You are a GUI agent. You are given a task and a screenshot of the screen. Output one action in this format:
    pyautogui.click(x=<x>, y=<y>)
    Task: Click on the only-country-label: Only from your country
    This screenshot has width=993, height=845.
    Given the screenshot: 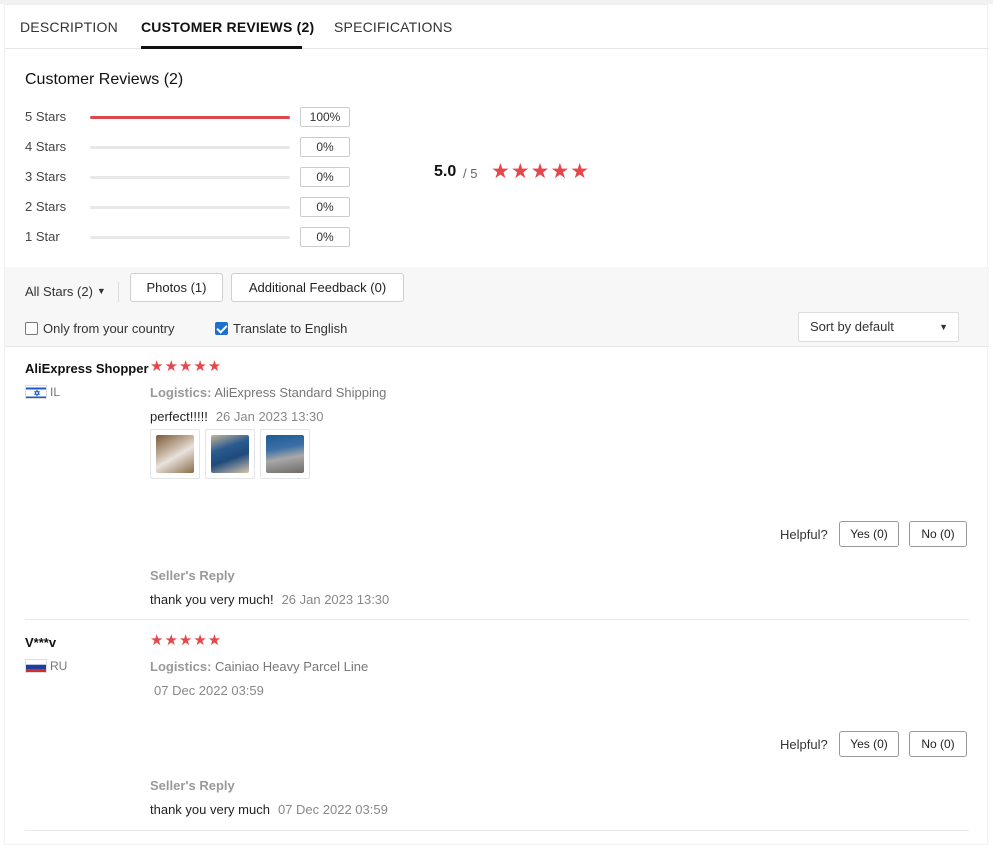 What is the action you would take?
    pyautogui.click(x=109, y=328)
    